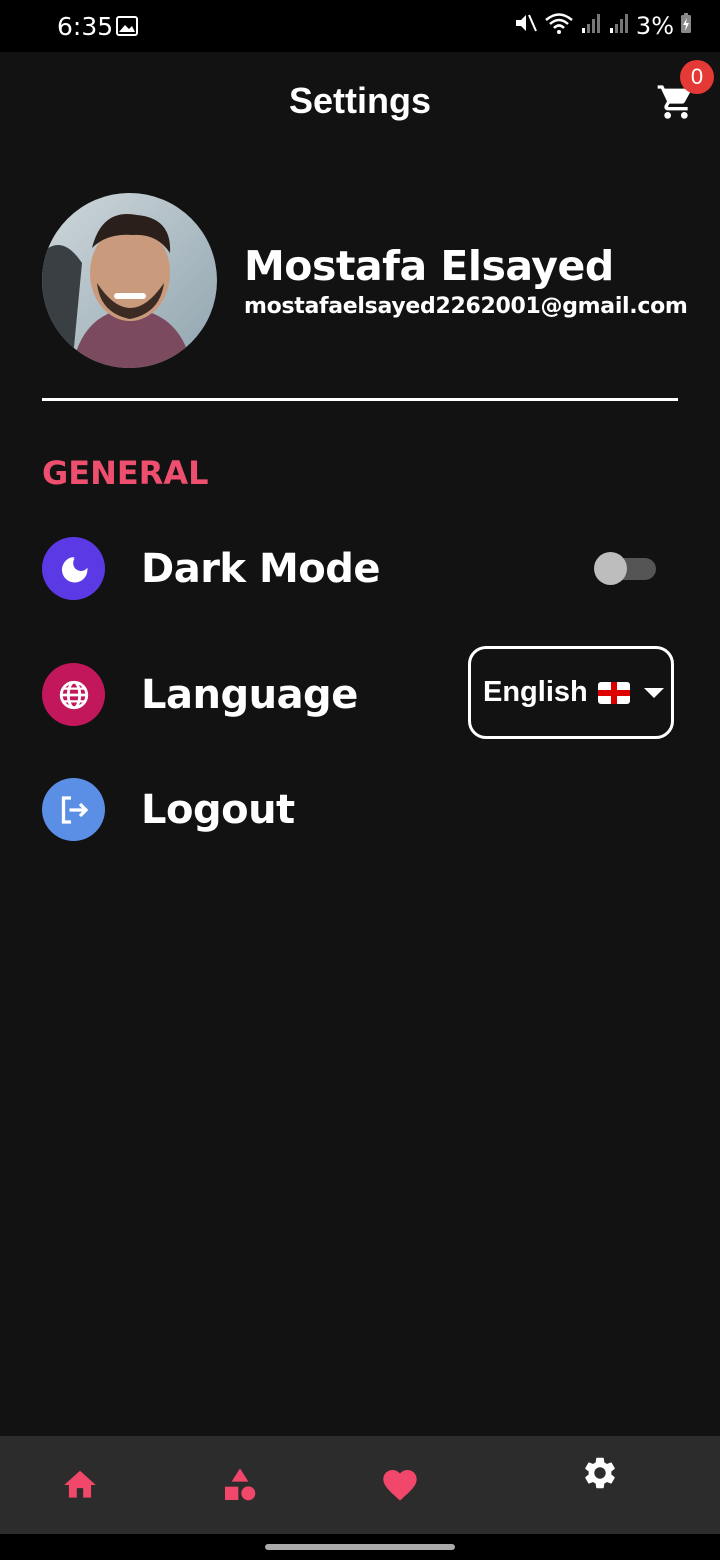 Image resolution: width=720 pixels, height=1560 pixels. I want to click on toggle-thumb, so click(610, 568).